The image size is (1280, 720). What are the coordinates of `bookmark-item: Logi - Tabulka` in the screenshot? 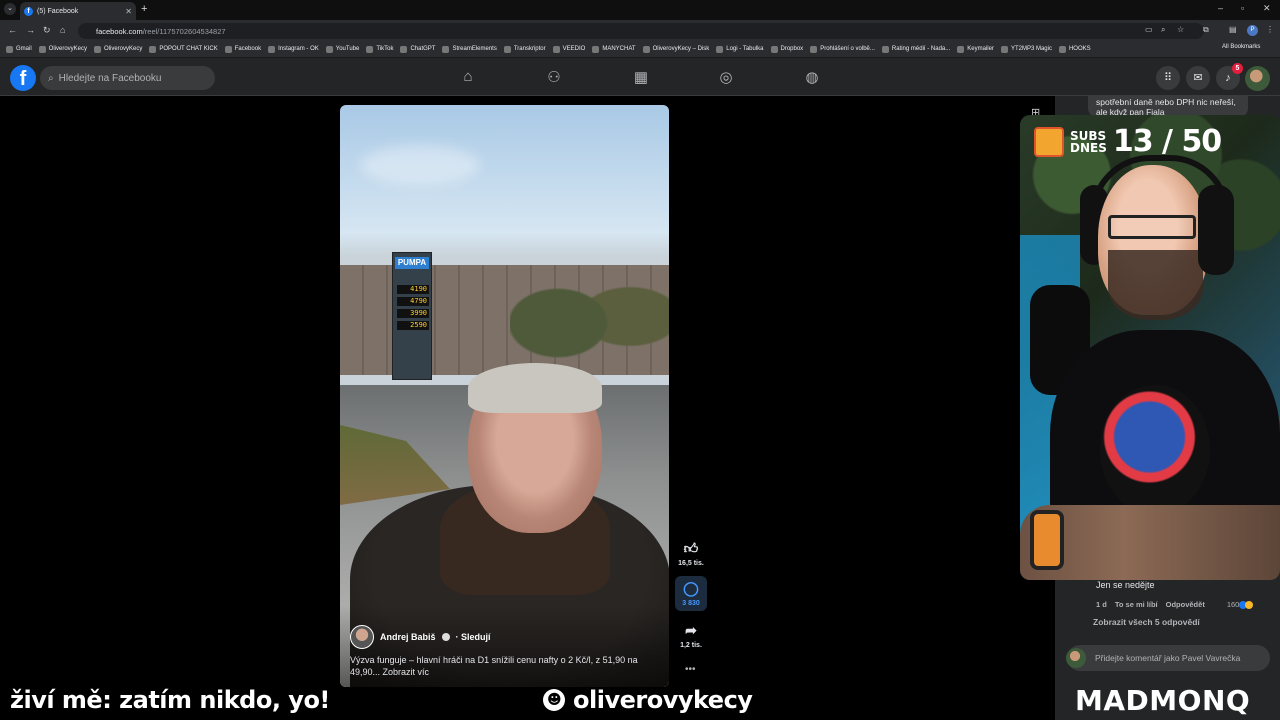 It's located at (740, 49).